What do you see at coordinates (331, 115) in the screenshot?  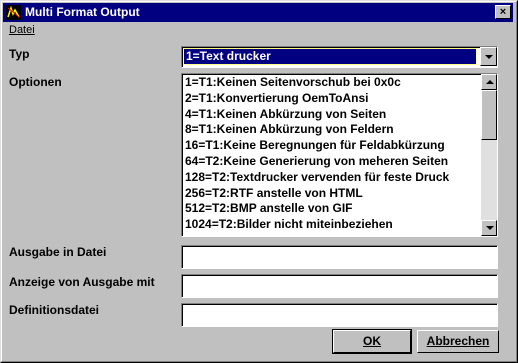 I see `list-item: 4=T1:Keinen Abkürzung von Seiten` at bounding box center [331, 115].